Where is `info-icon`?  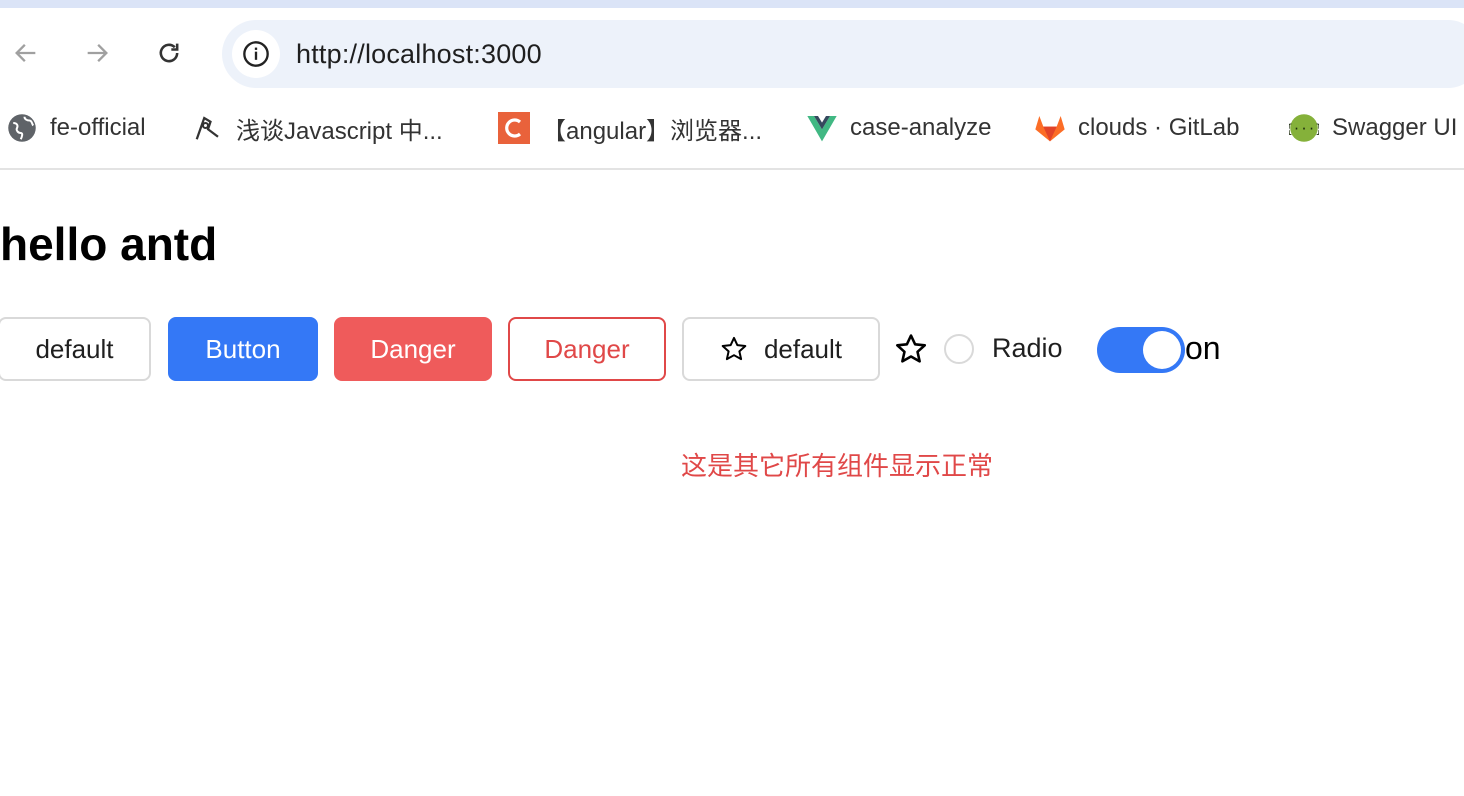 info-icon is located at coordinates (256, 54).